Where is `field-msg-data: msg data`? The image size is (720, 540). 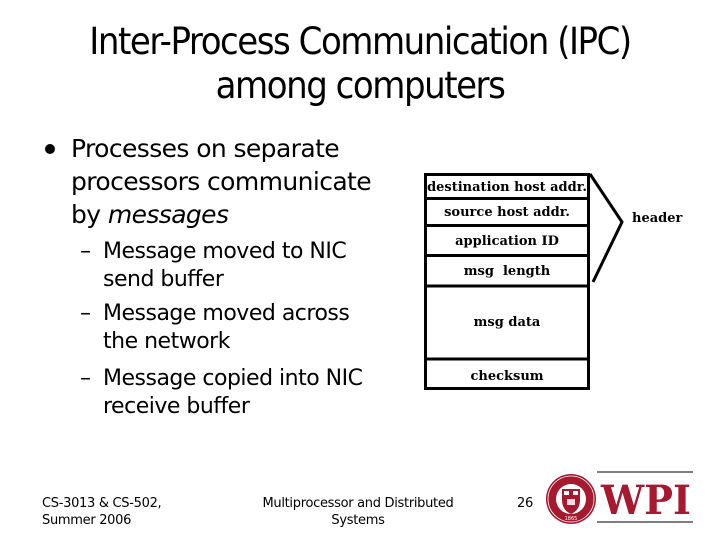 field-msg-data: msg data is located at coordinates (507, 322).